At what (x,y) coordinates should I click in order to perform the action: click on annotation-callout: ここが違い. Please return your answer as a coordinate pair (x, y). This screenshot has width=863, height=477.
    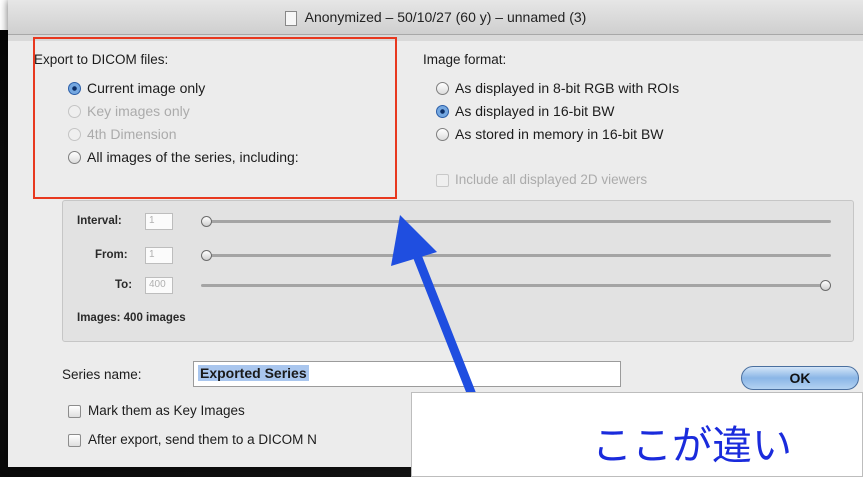
    Looking at the image, I should click on (637, 434).